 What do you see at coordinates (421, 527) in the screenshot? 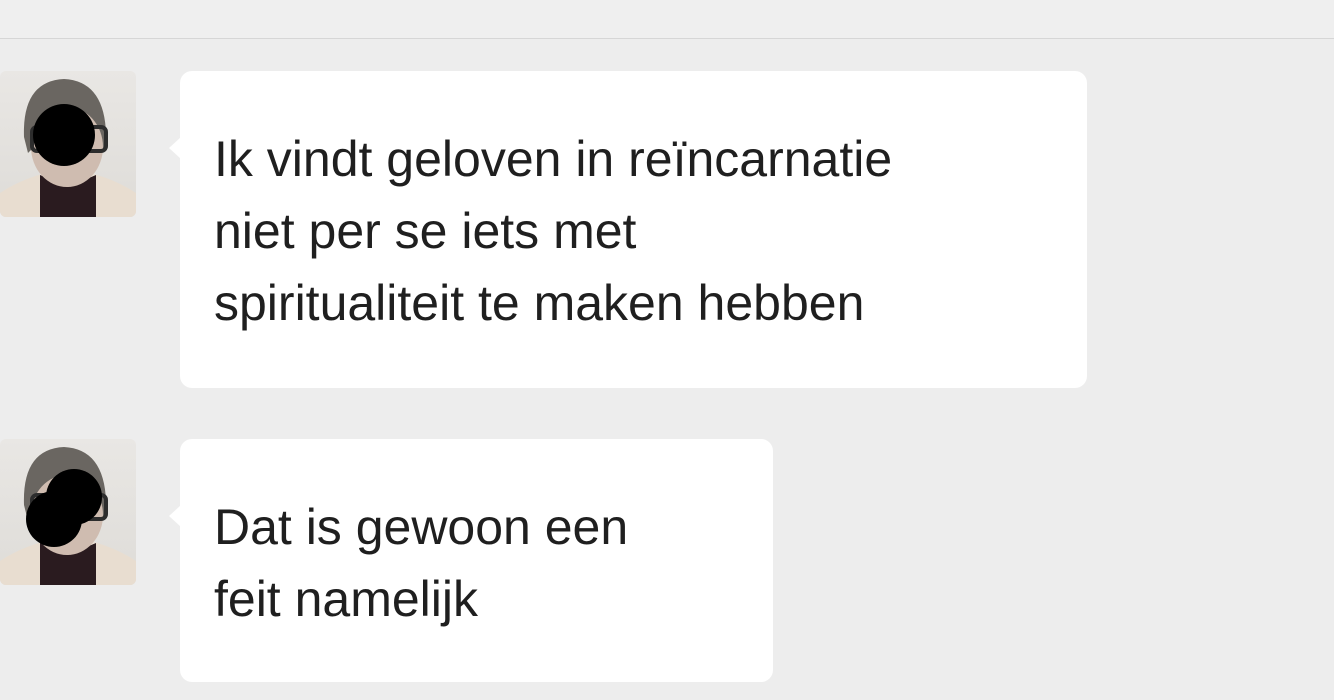
I see `message-line: Dat is gewoon een` at bounding box center [421, 527].